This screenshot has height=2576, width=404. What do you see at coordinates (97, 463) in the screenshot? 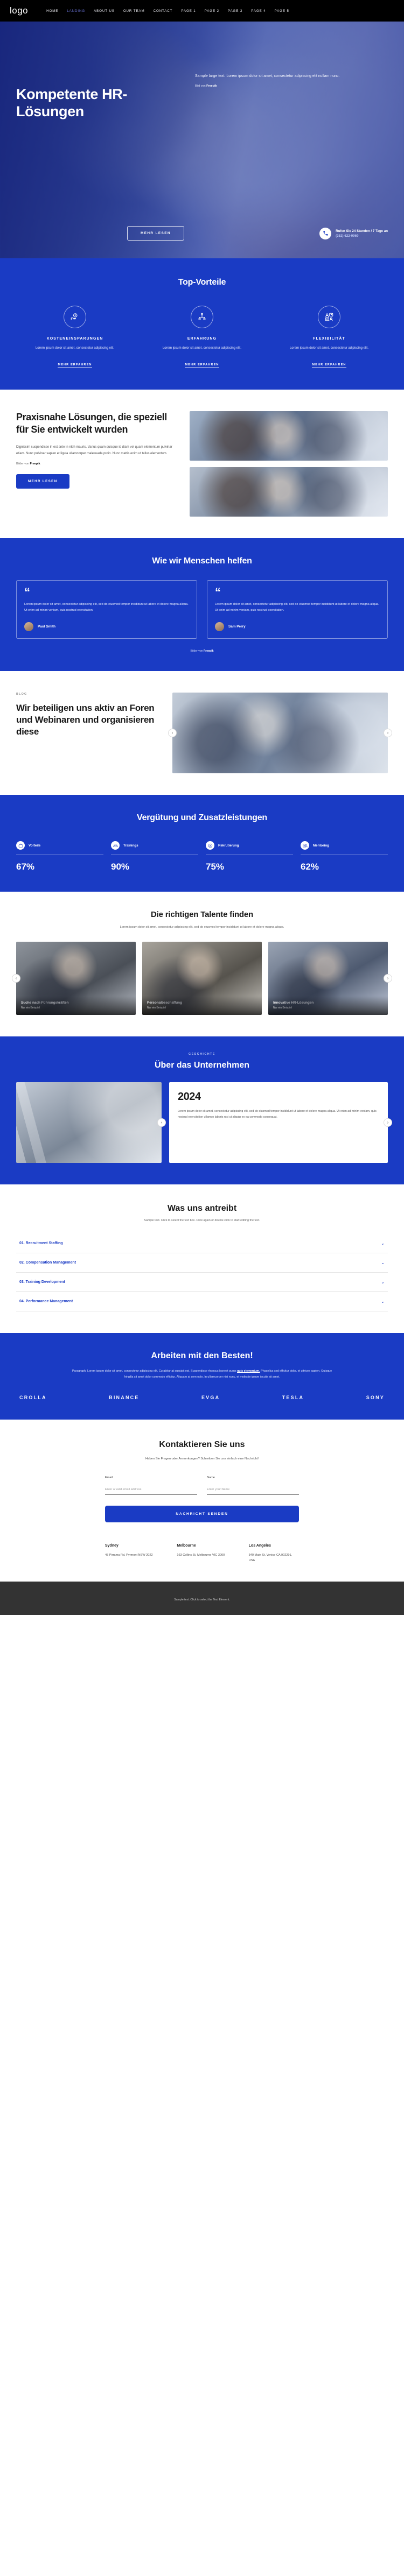
I see `practical-image-credit: Bilder von Freepik` at bounding box center [97, 463].